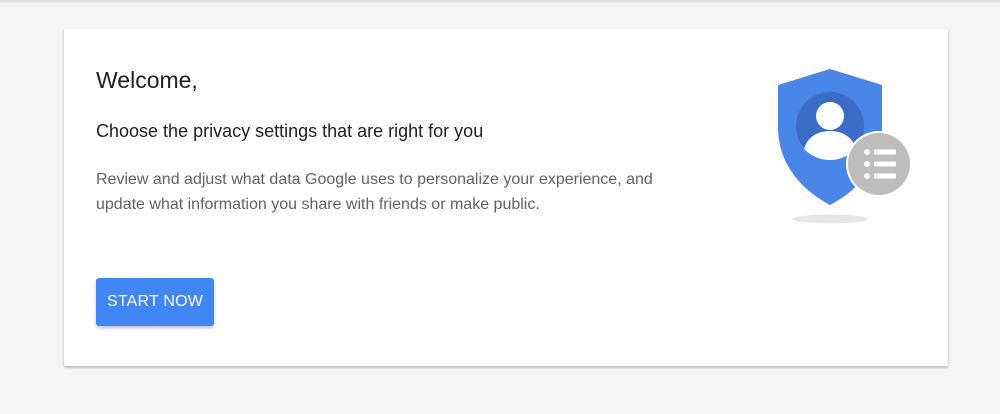 The image size is (1000, 414). I want to click on start-now-button: START NOW, so click(155, 302).